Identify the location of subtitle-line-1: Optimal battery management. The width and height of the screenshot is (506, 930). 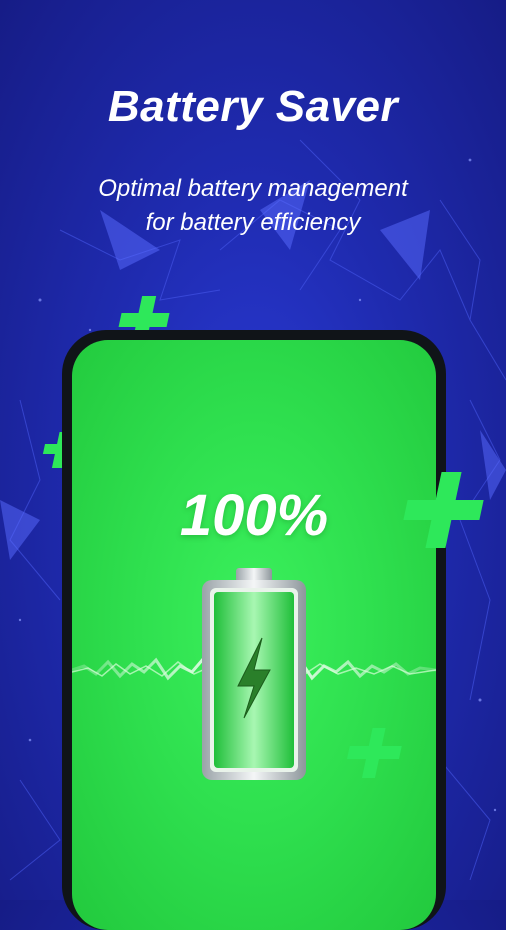
(253, 188).